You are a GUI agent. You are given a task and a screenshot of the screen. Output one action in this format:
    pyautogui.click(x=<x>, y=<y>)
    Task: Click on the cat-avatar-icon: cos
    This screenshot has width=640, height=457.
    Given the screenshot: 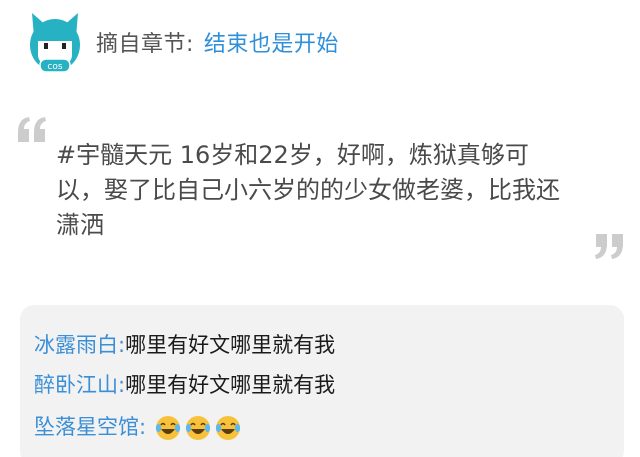 What is the action you would take?
    pyautogui.click(x=55, y=43)
    